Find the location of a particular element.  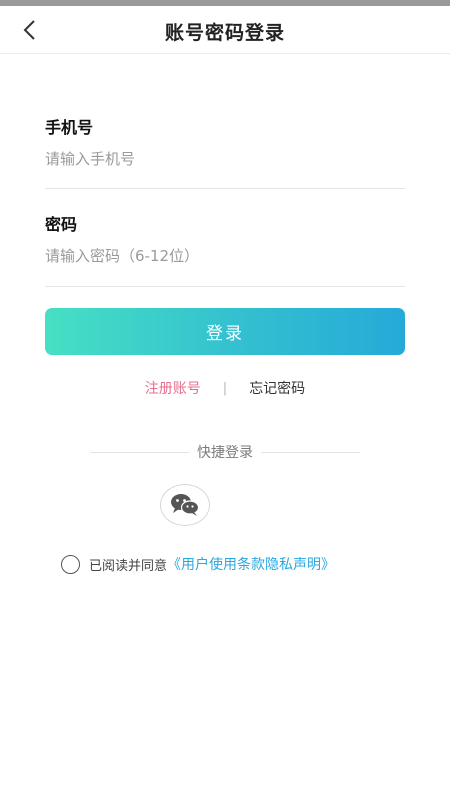

wechat-icon is located at coordinates (185, 505).